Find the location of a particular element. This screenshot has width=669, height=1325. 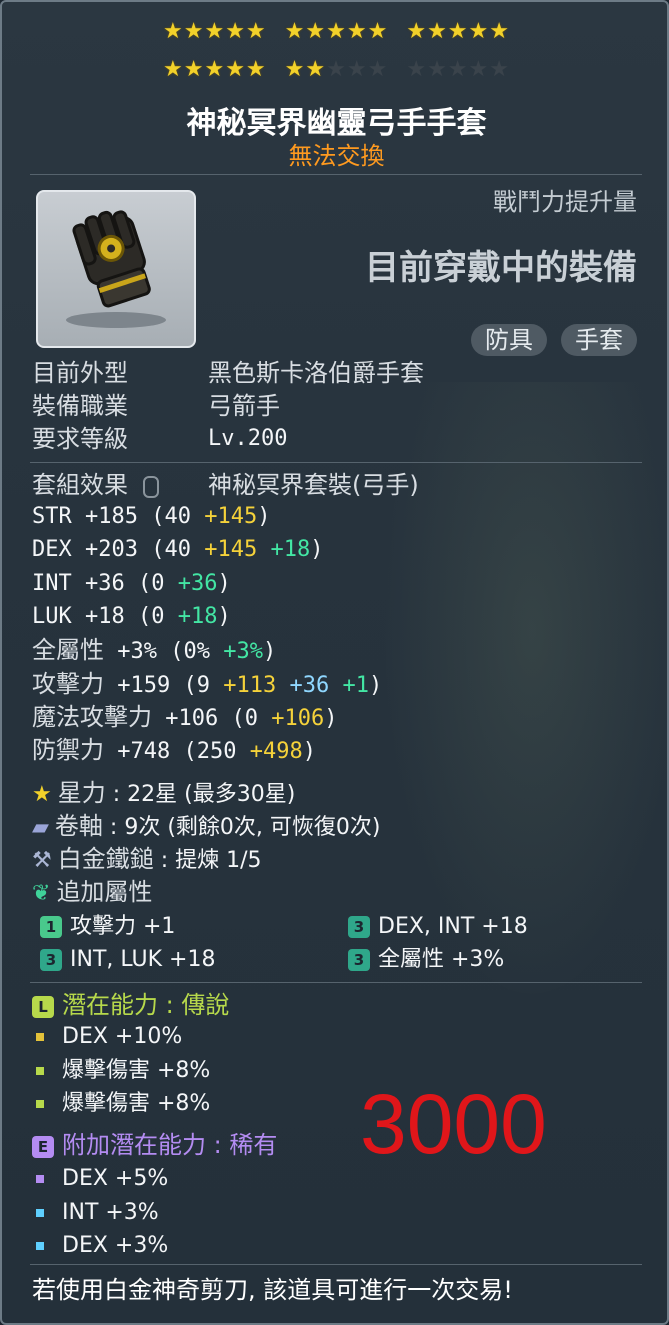

info-row: 要求等級 is located at coordinates (80, 440).